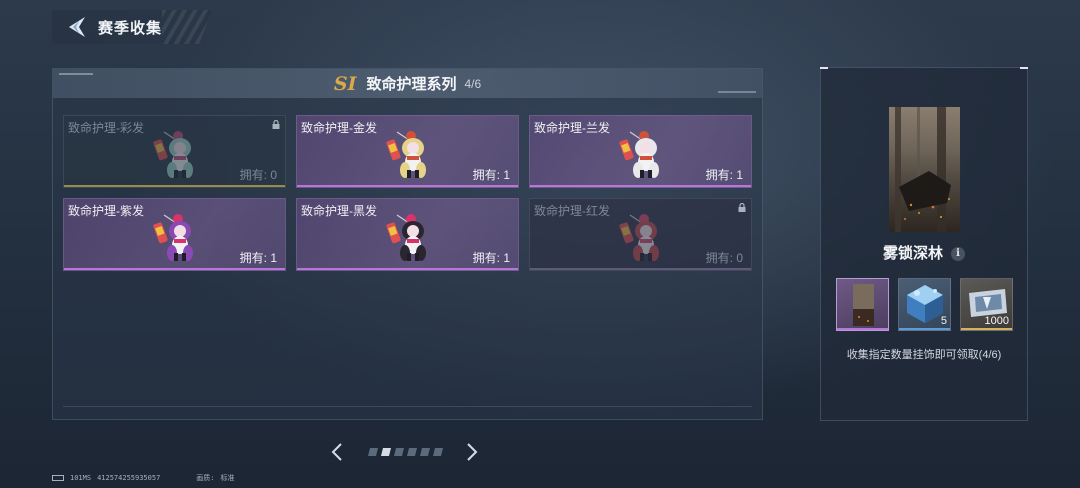 This screenshot has width=1080, height=488. Describe the element at coordinates (472, 452) in the screenshot. I see `next-page-arrow-icon` at that location.